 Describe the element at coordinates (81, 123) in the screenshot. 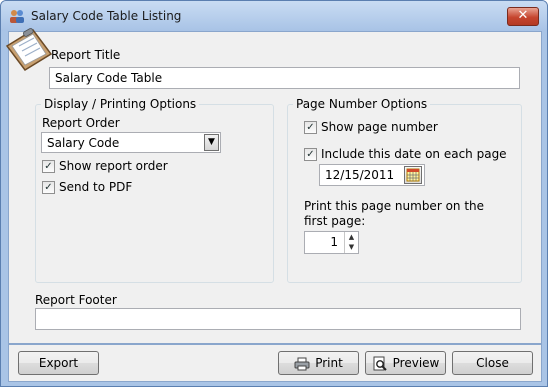

I see `report-order-label: Report Order` at that location.